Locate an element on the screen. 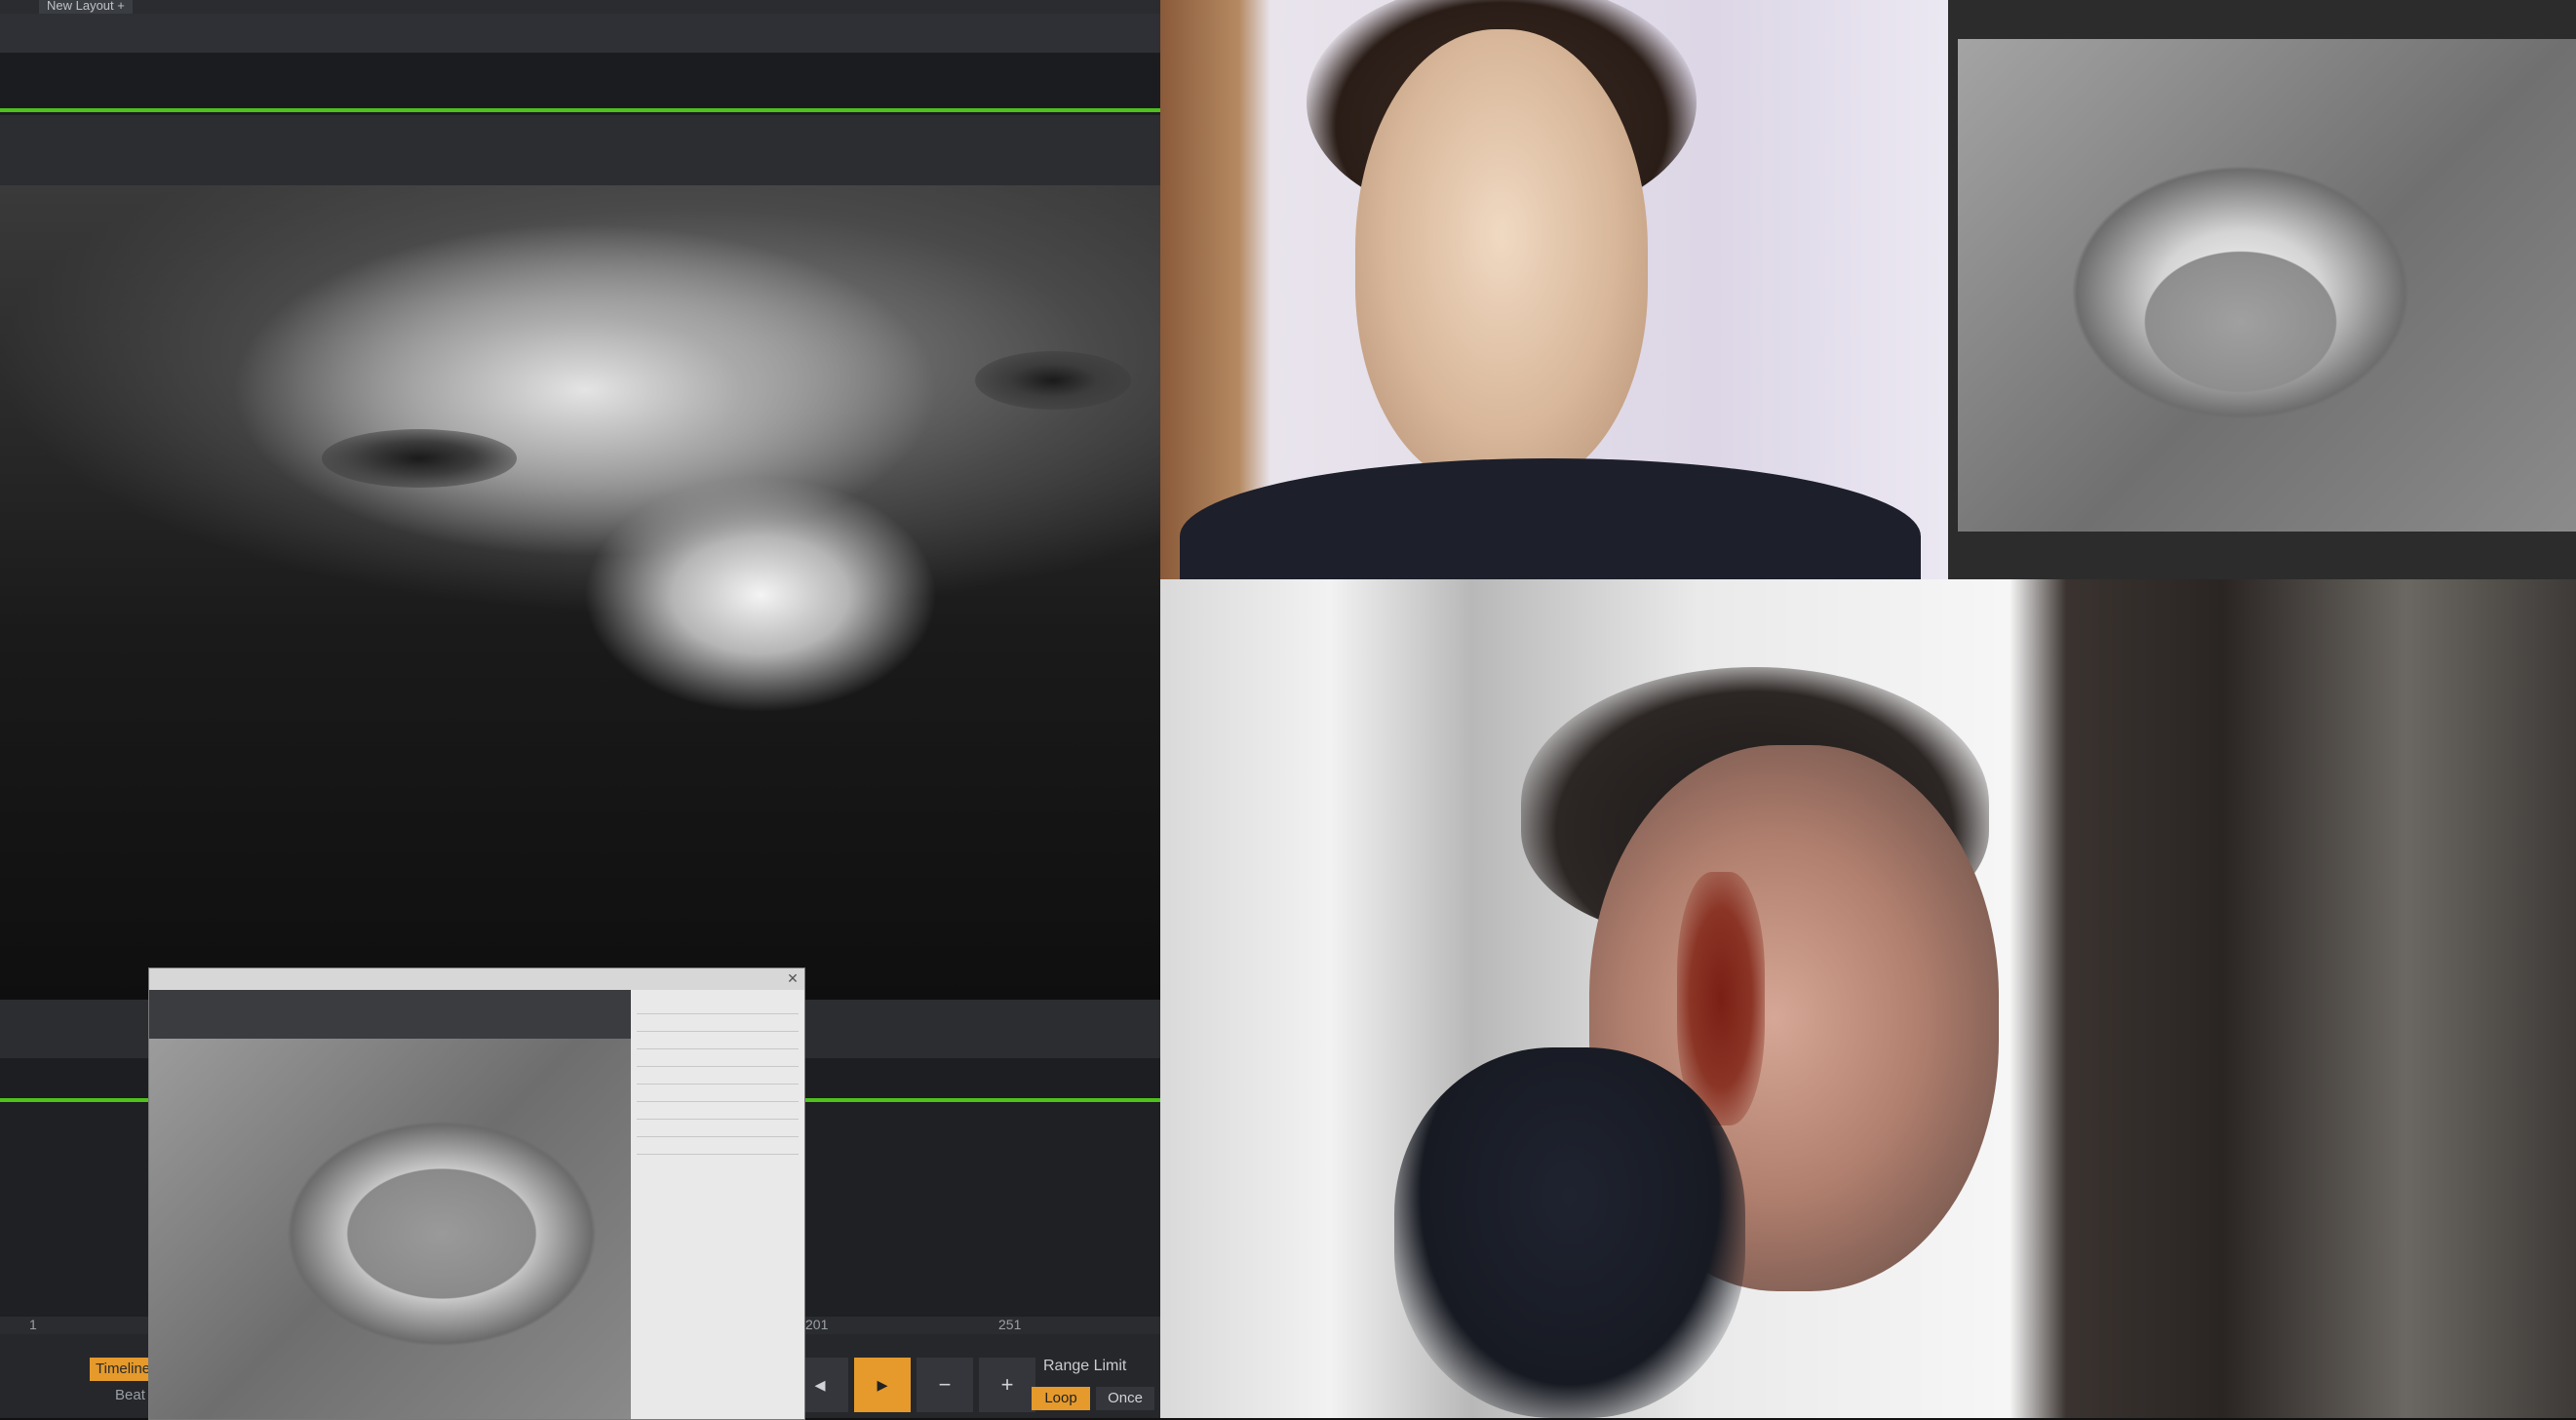 The width and height of the screenshot is (2576, 1420). popup-toolbar is located at coordinates (390, 1014).